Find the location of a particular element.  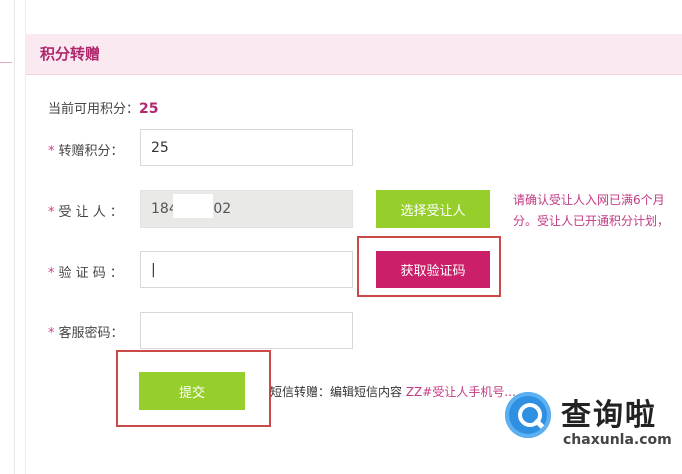

recipient-notice: 请确认受让人入网已满6个月 分。受让人已开通积分计划， is located at coordinates (597, 211).